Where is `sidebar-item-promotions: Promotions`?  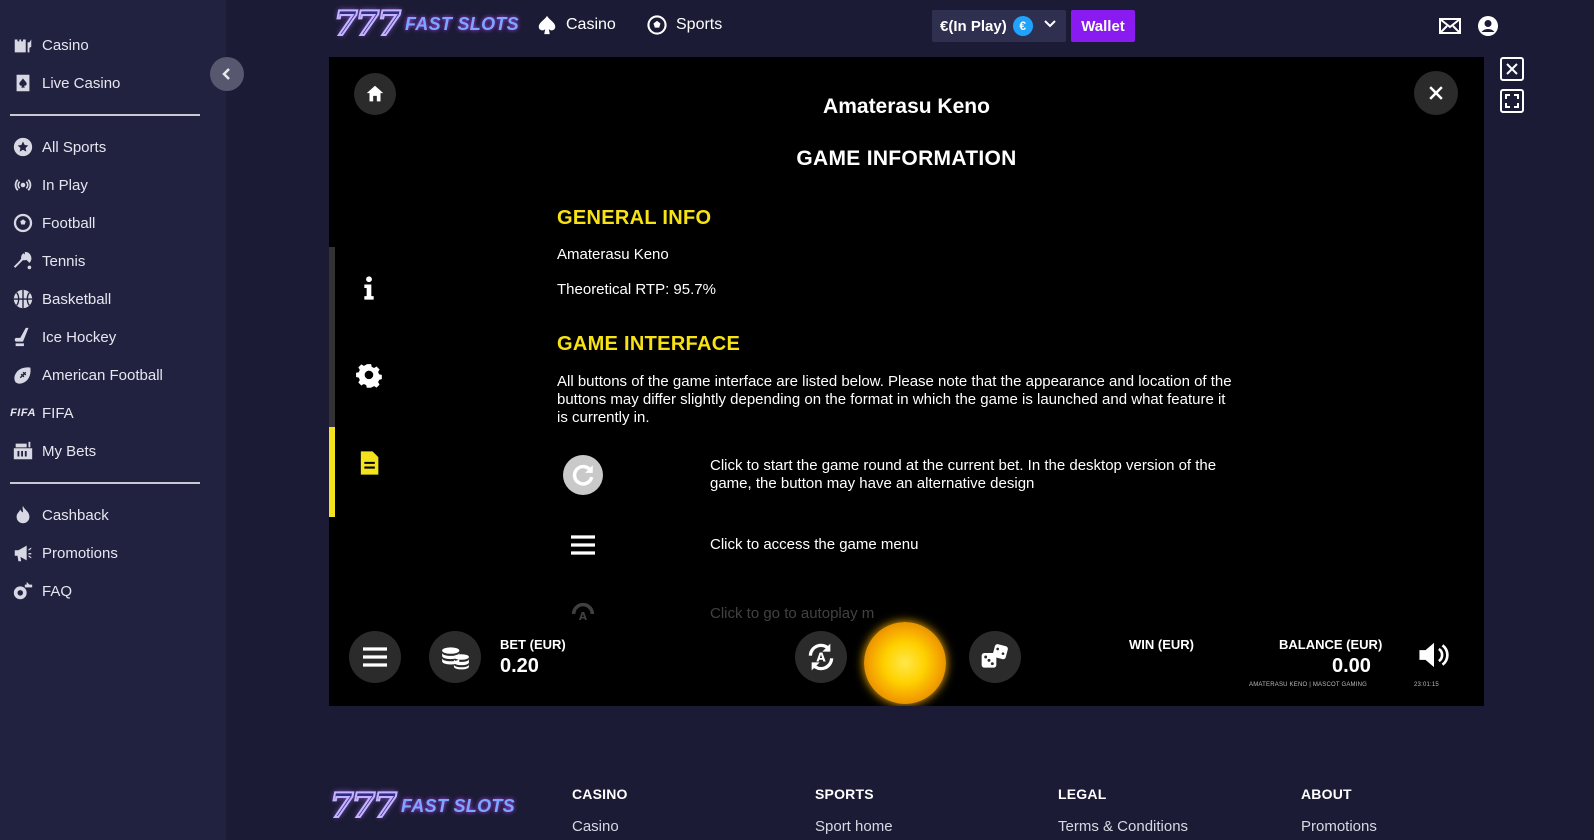
sidebar-item-promotions: Promotions is located at coordinates (113, 553).